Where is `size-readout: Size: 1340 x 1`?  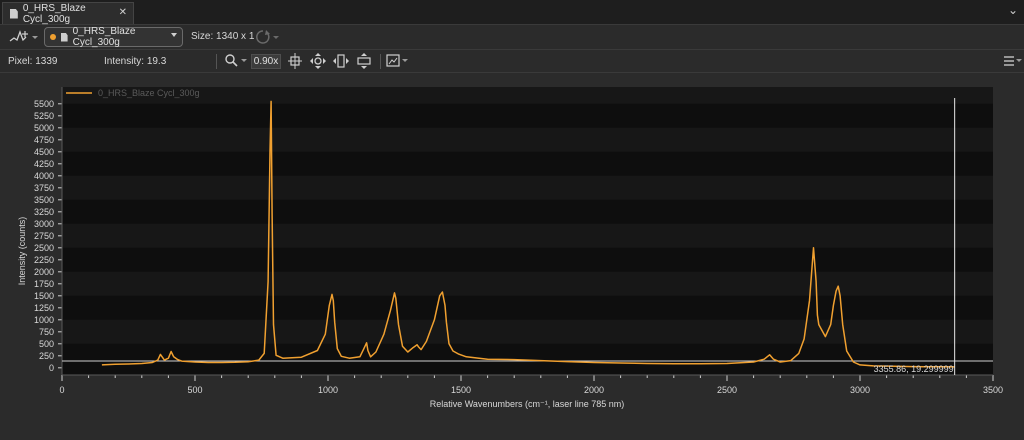
size-readout: Size: 1340 x 1 is located at coordinates (222, 36).